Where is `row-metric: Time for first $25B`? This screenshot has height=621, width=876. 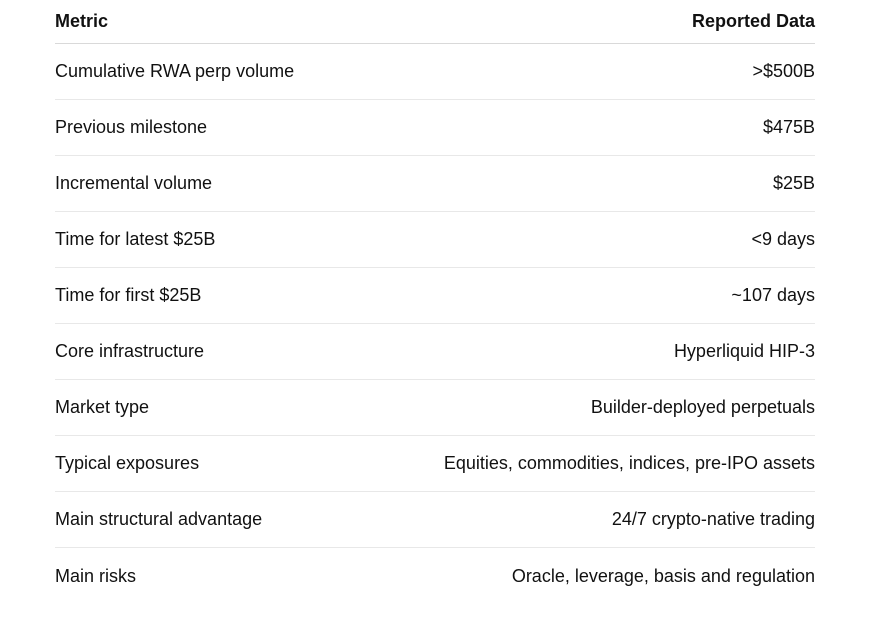
row-metric: Time for first $25B is located at coordinates (128, 295).